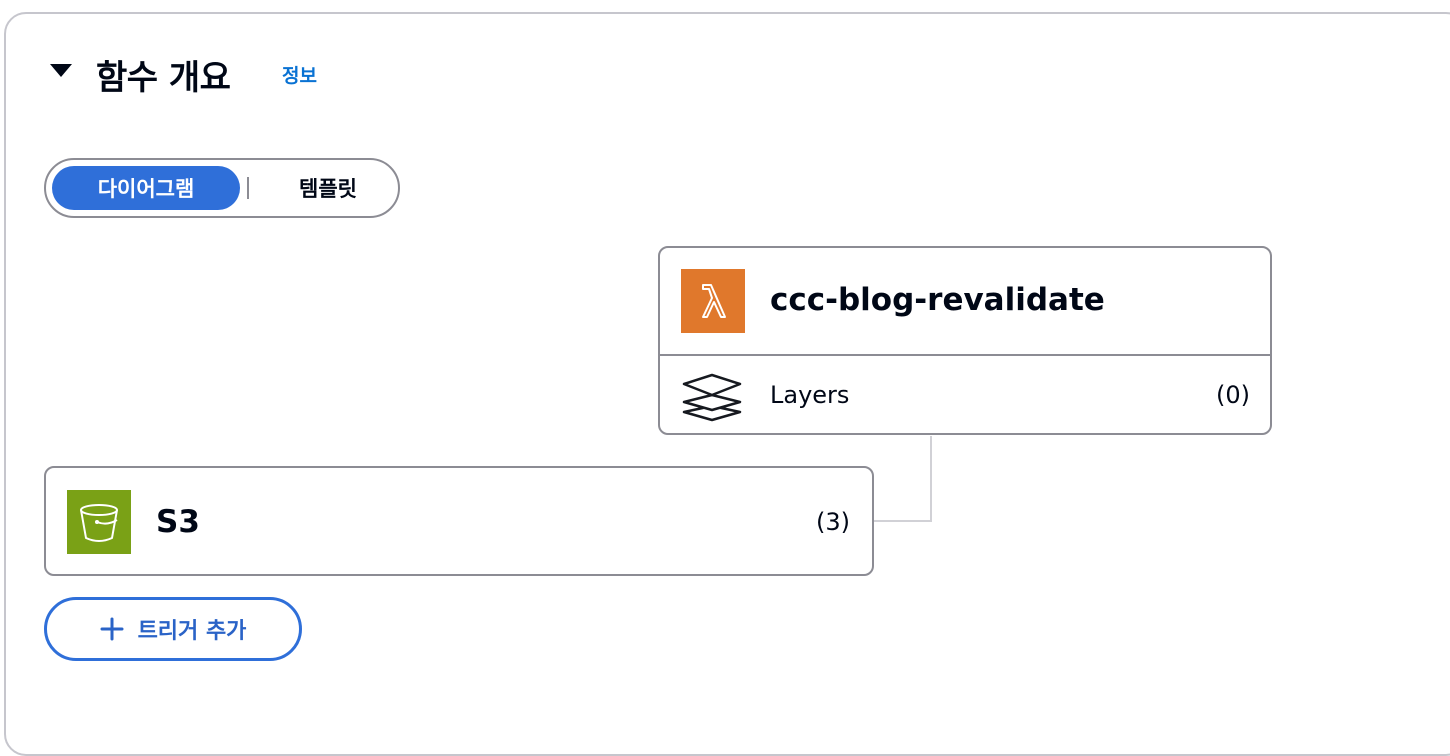 The image size is (1450, 756). Describe the element at coordinates (146, 188) in the screenshot. I see `diagram-tab: 다이어그램` at that location.